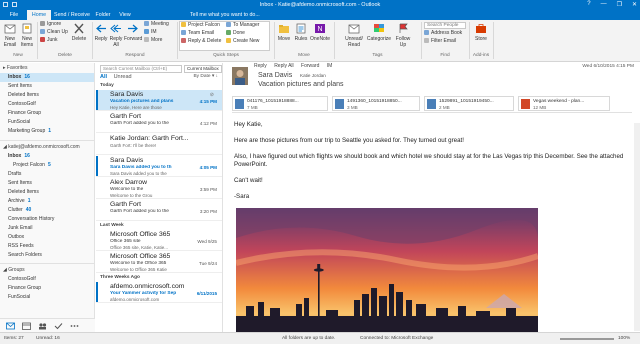  What do you see at coordinates (159, 86) in the screenshot?
I see `date-group-today: Today` at bounding box center [159, 86].